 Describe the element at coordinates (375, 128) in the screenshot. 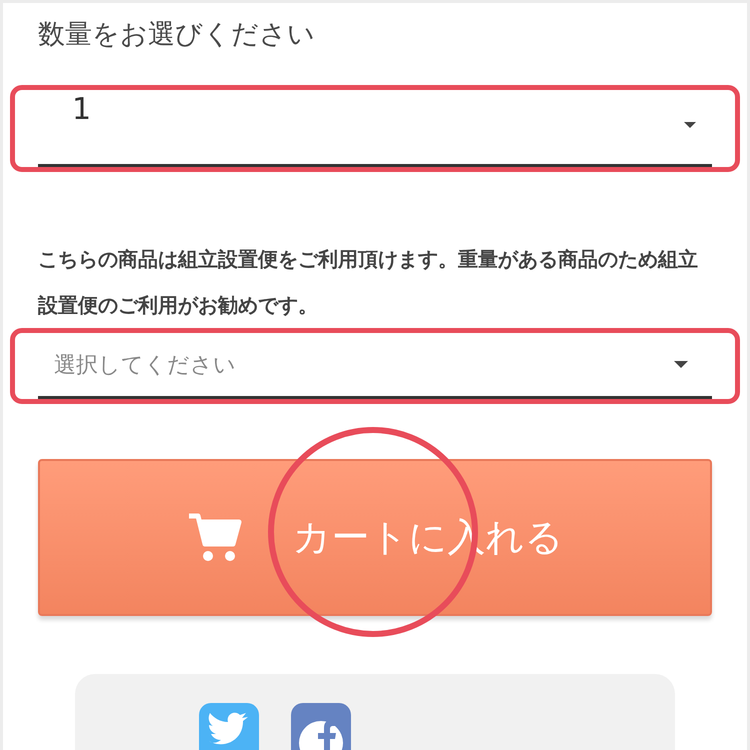

I see `quantity-select: 1` at that location.